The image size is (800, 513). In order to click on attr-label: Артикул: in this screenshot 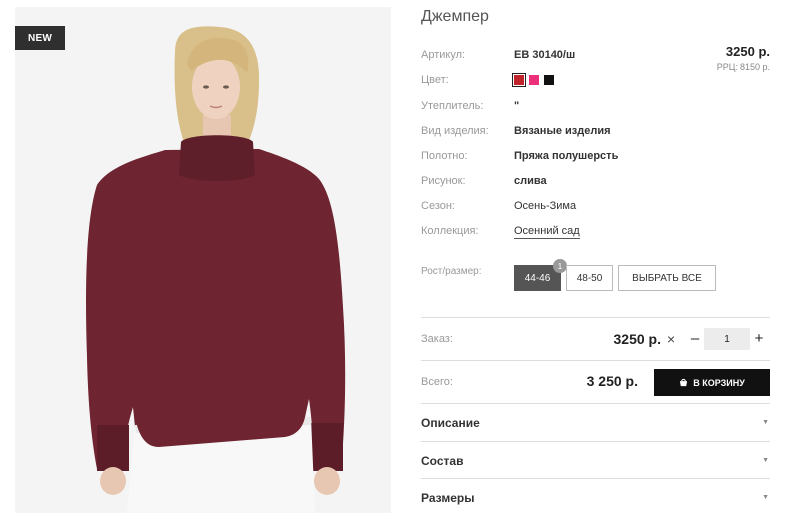, I will do `click(443, 55)`.